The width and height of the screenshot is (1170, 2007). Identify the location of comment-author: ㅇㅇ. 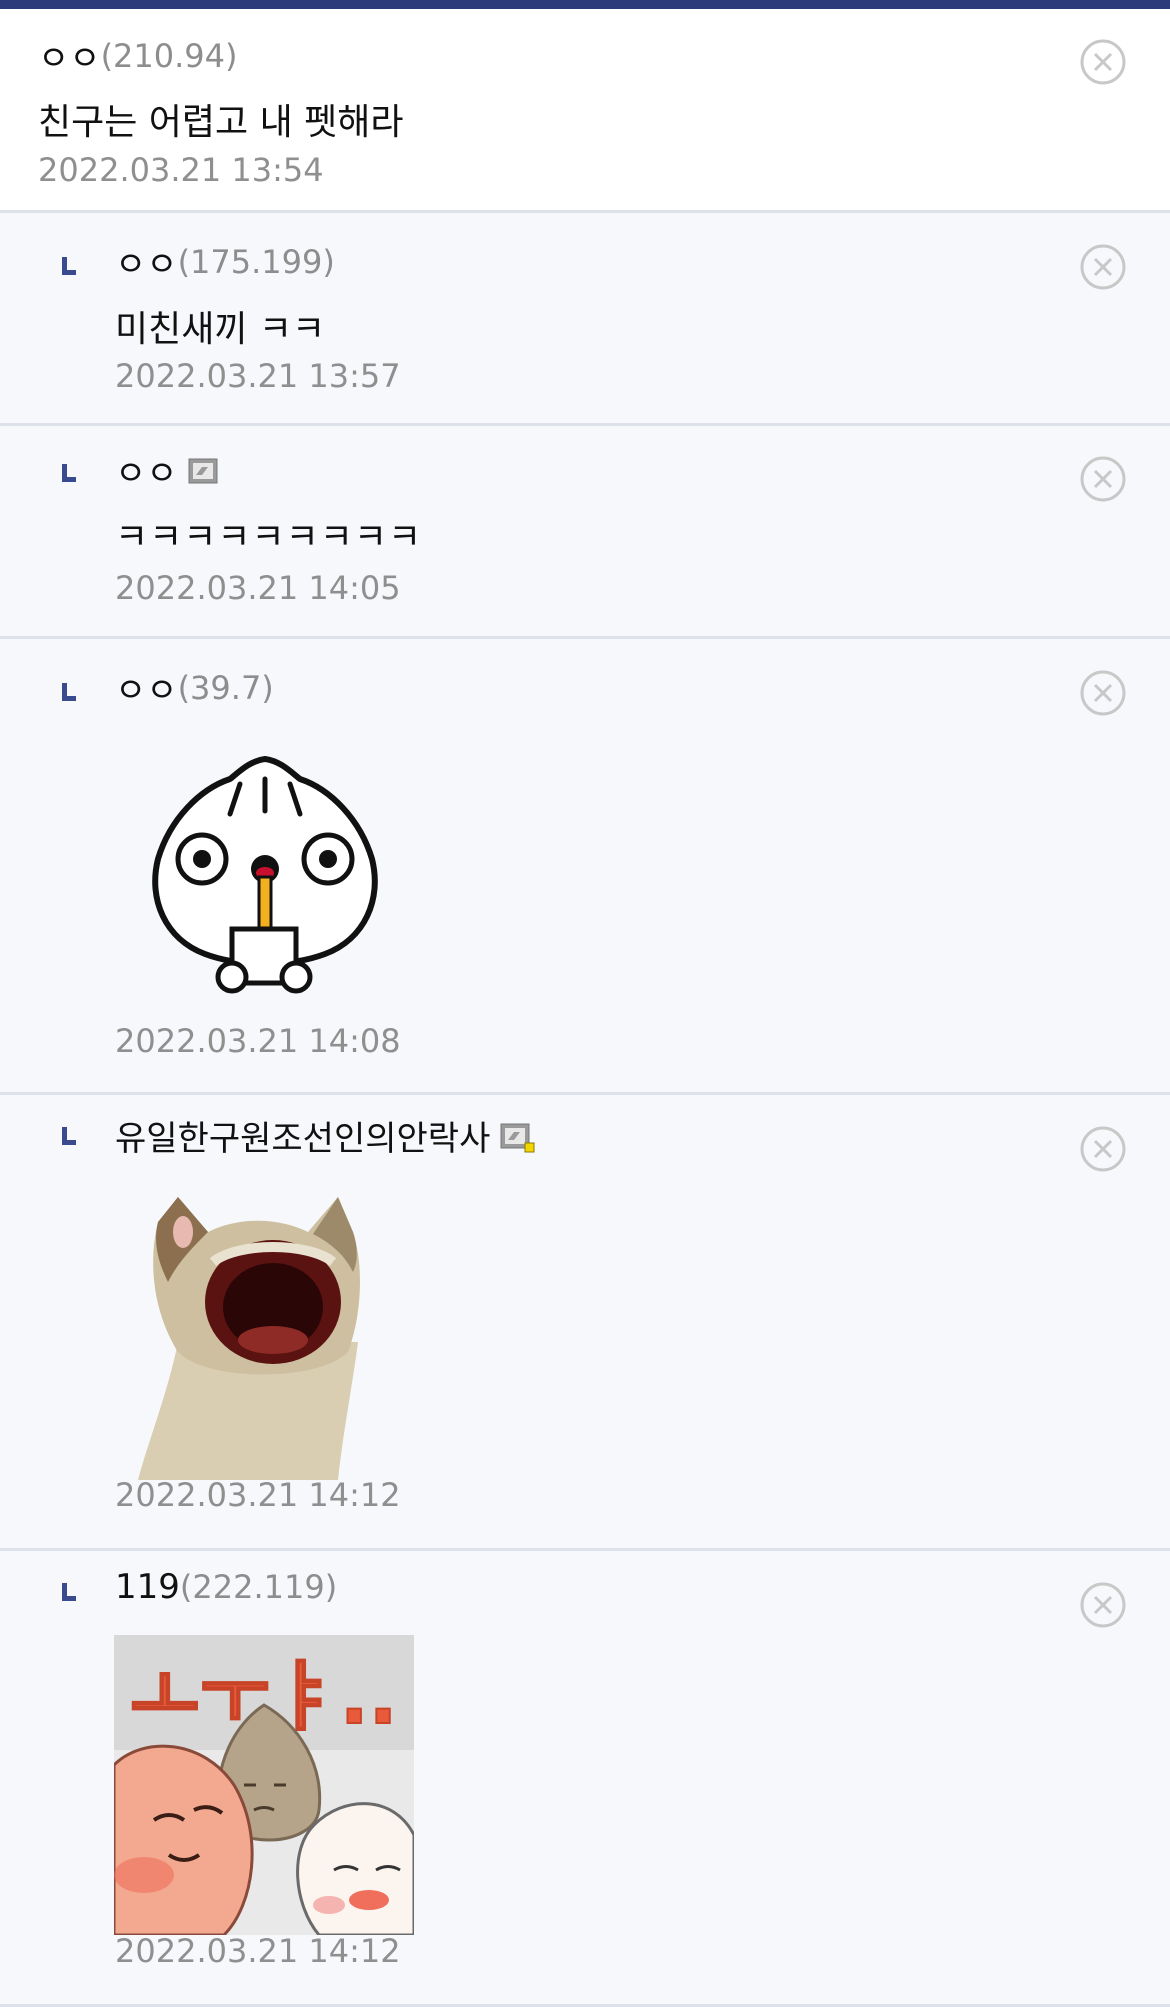
(166, 470).